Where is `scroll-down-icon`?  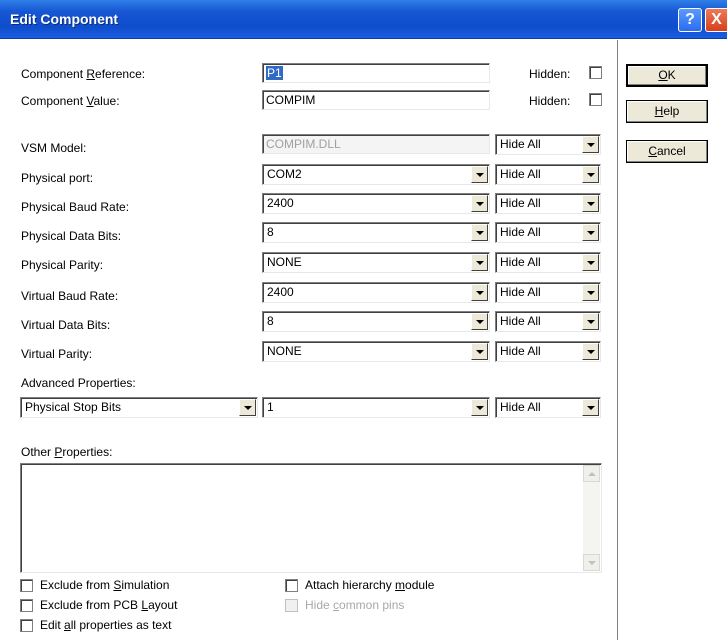
scroll-down-icon is located at coordinates (591, 562).